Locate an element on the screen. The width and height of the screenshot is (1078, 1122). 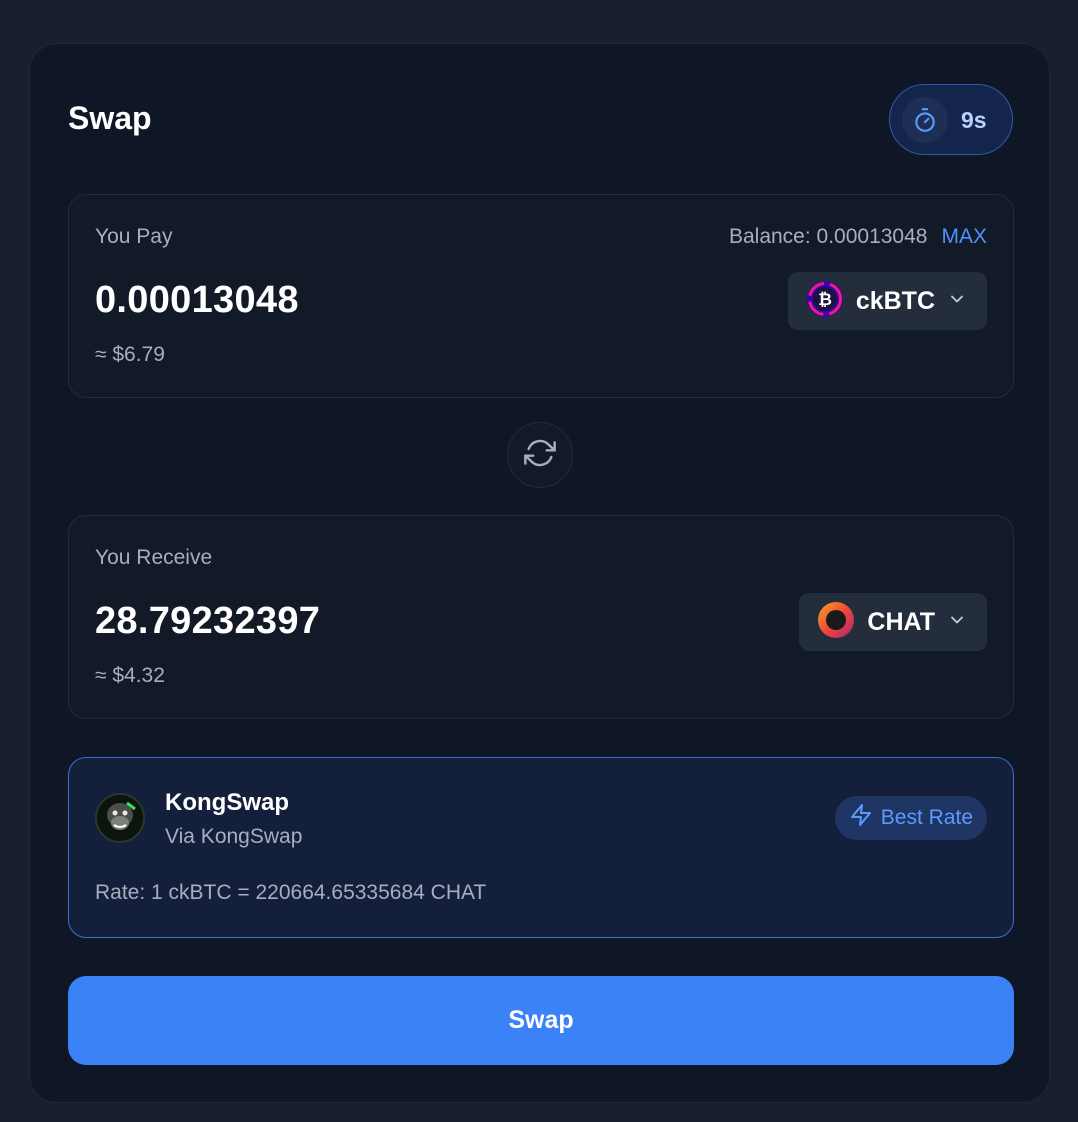
best-rate-badge: Best Rate is located at coordinates (910, 818).